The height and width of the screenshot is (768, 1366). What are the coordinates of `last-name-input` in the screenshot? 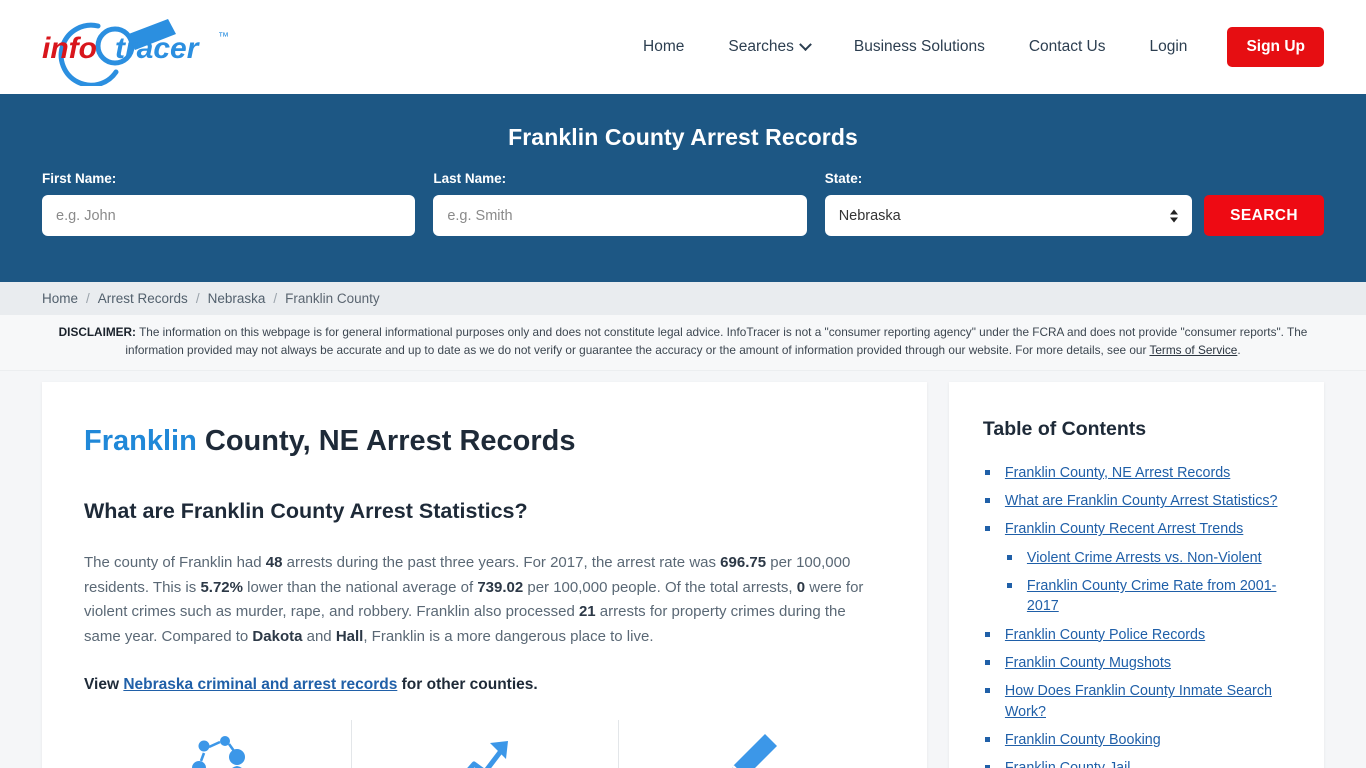 It's located at (620, 215).